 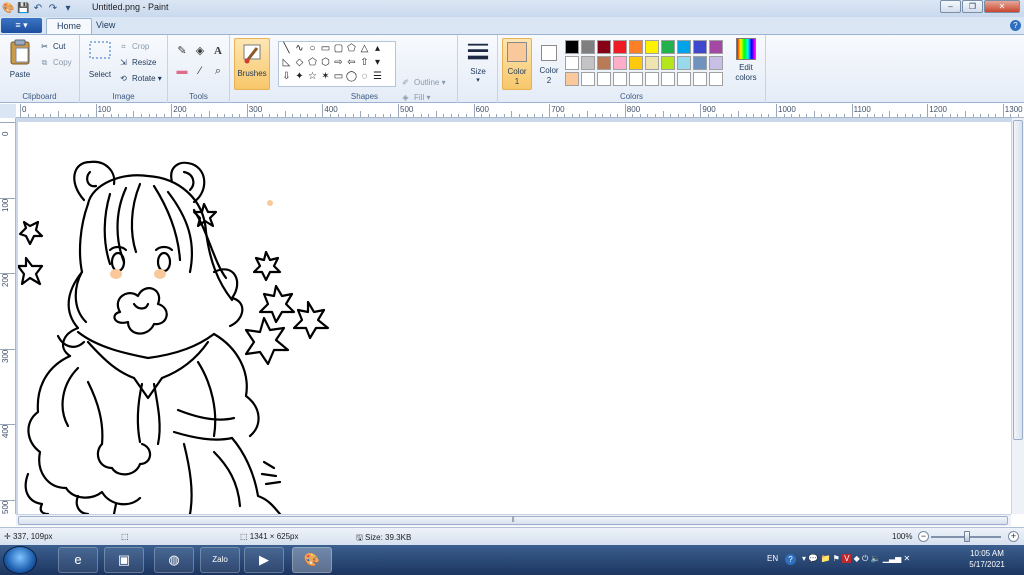 I want to click on shape-option: ▴, so click(x=377, y=49).